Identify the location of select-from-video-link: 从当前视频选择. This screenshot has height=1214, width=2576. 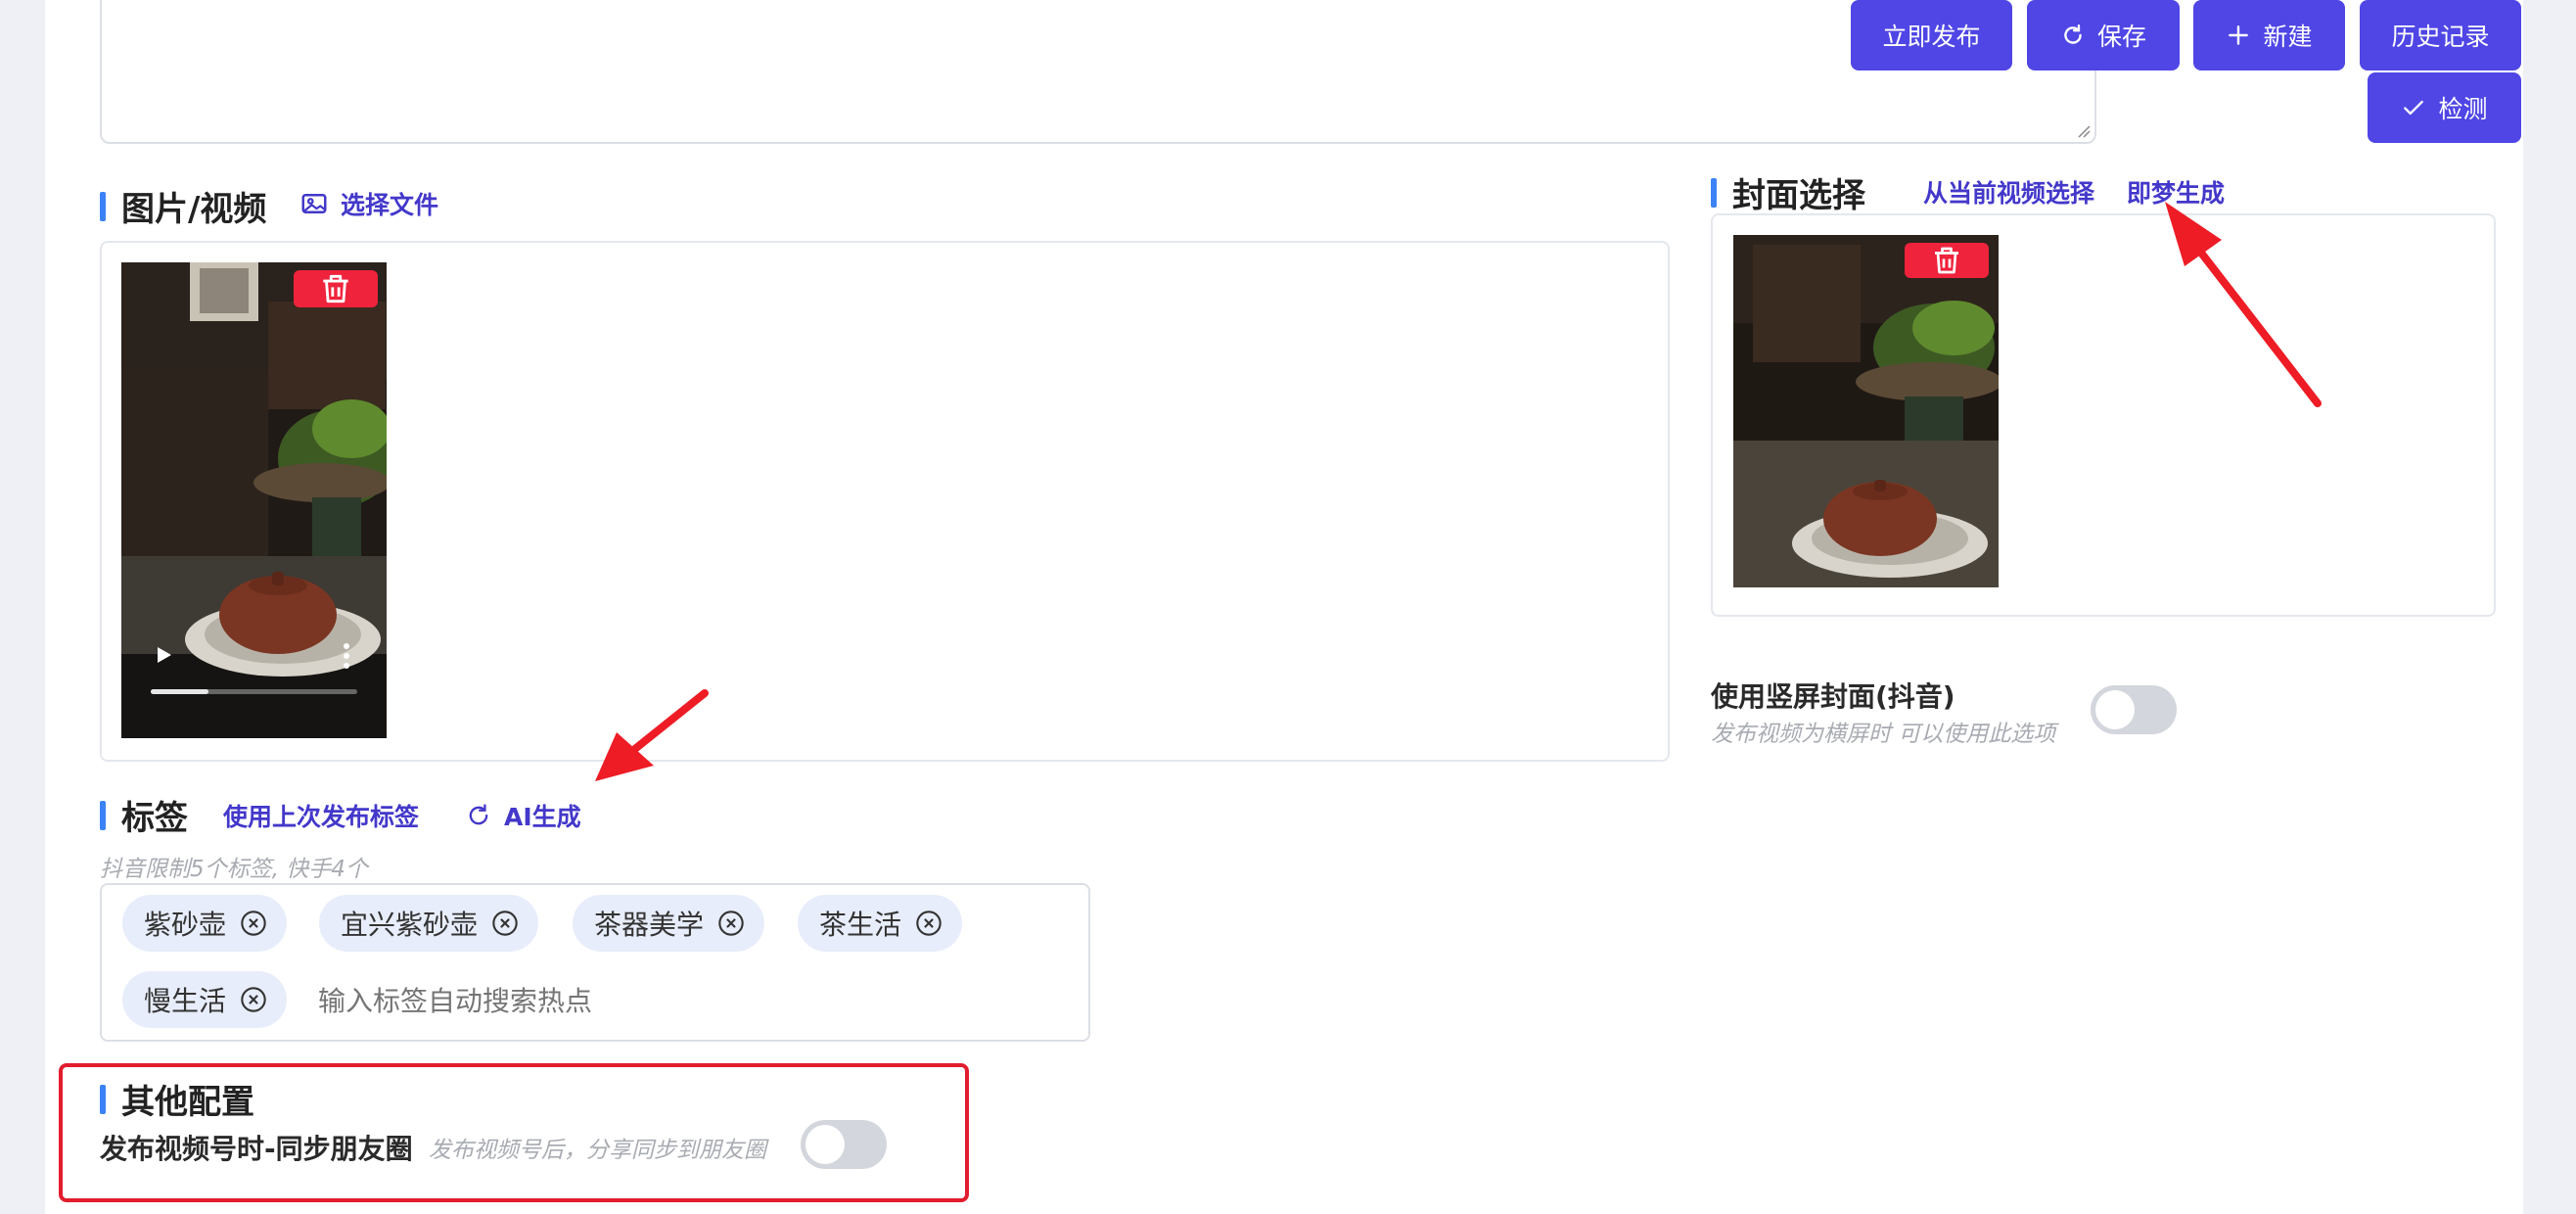
(2008, 192).